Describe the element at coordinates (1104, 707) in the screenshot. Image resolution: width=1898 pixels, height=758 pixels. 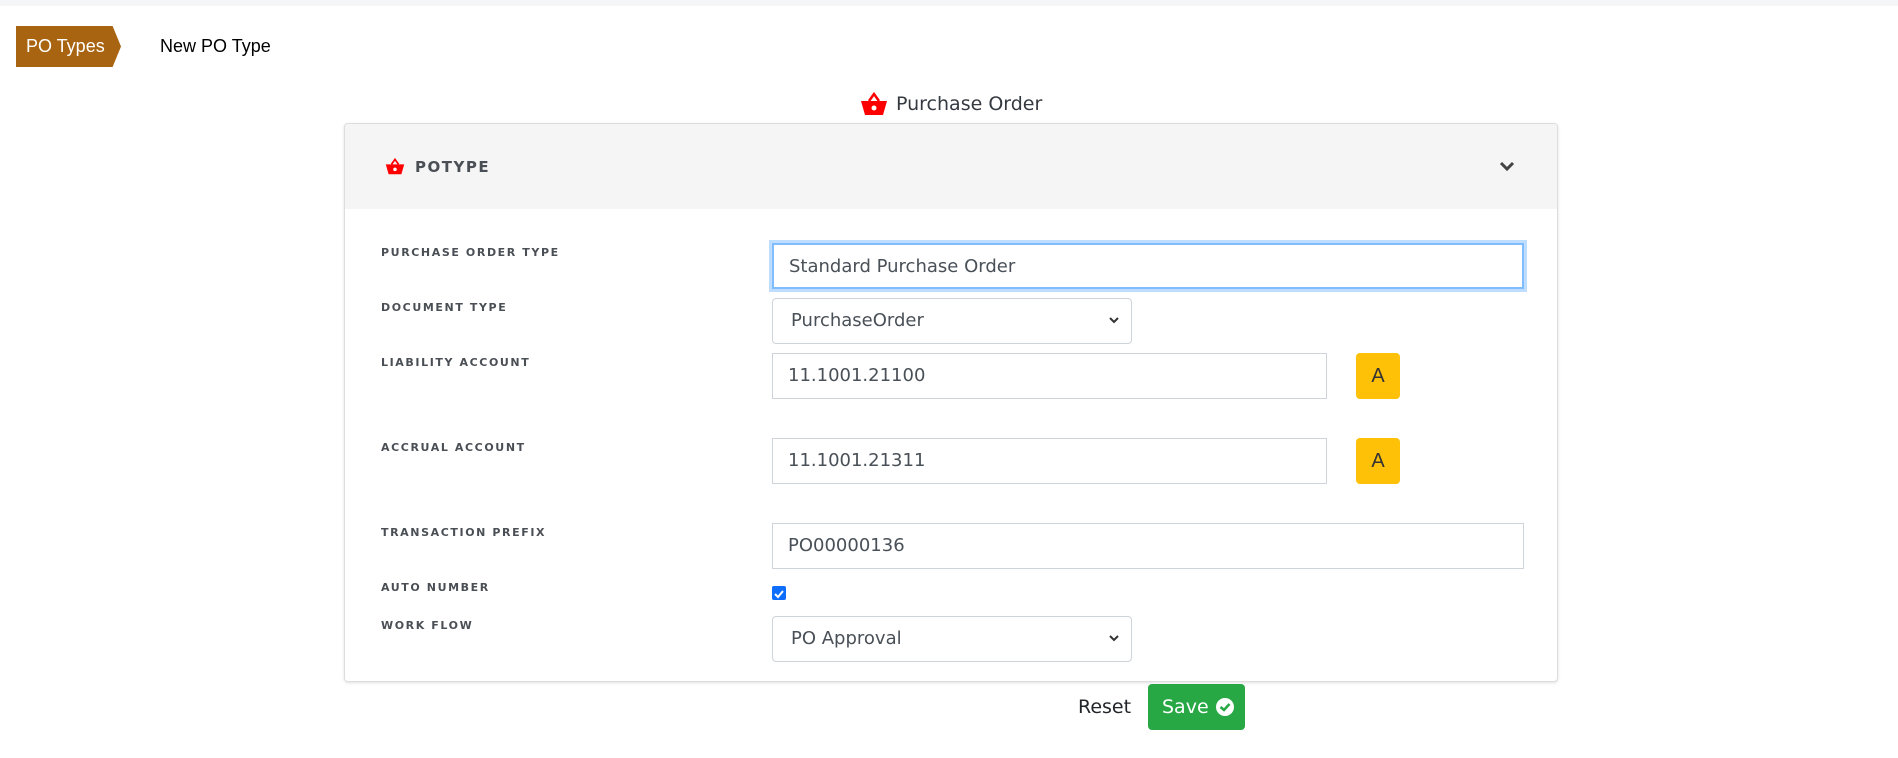
I see `reset-button: Reset` at that location.